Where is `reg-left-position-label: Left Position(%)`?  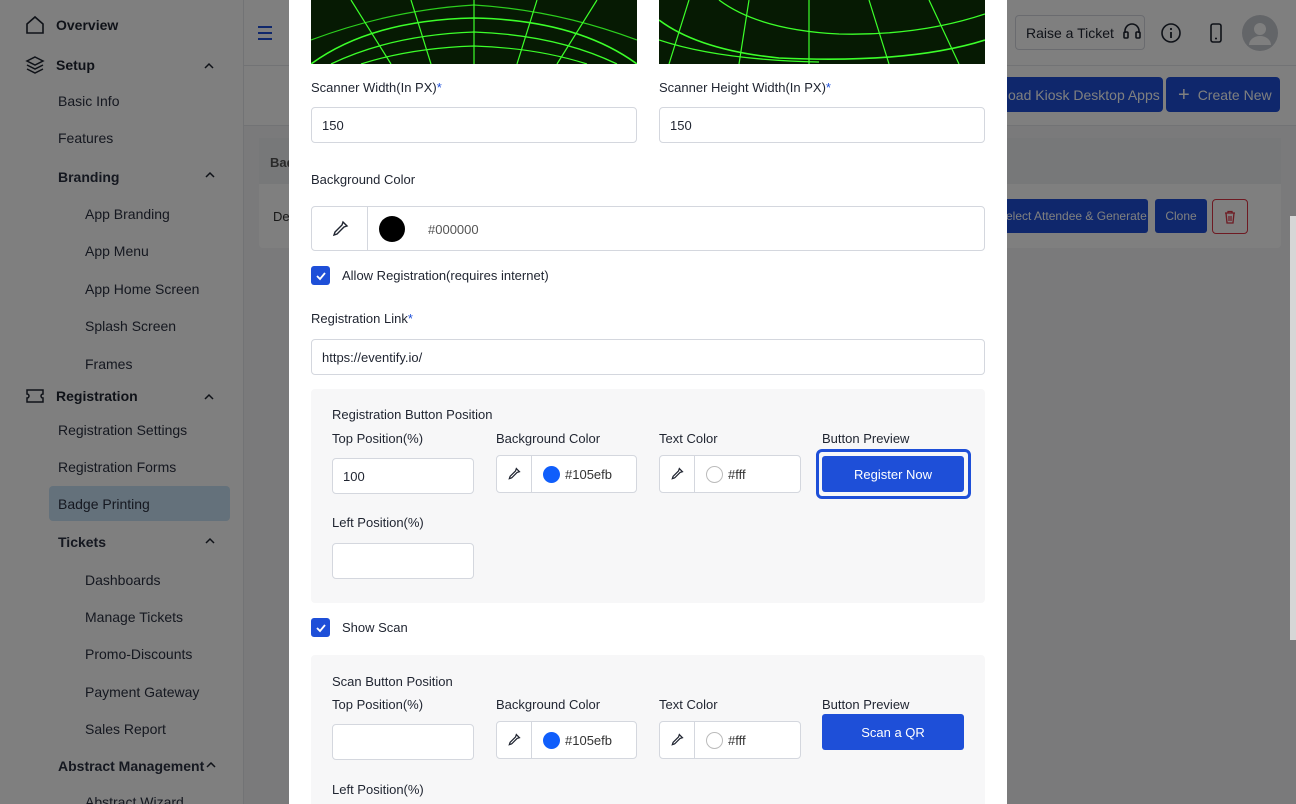
reg-left-position-label: Left Position(%) is located at coordinates (378, 522).